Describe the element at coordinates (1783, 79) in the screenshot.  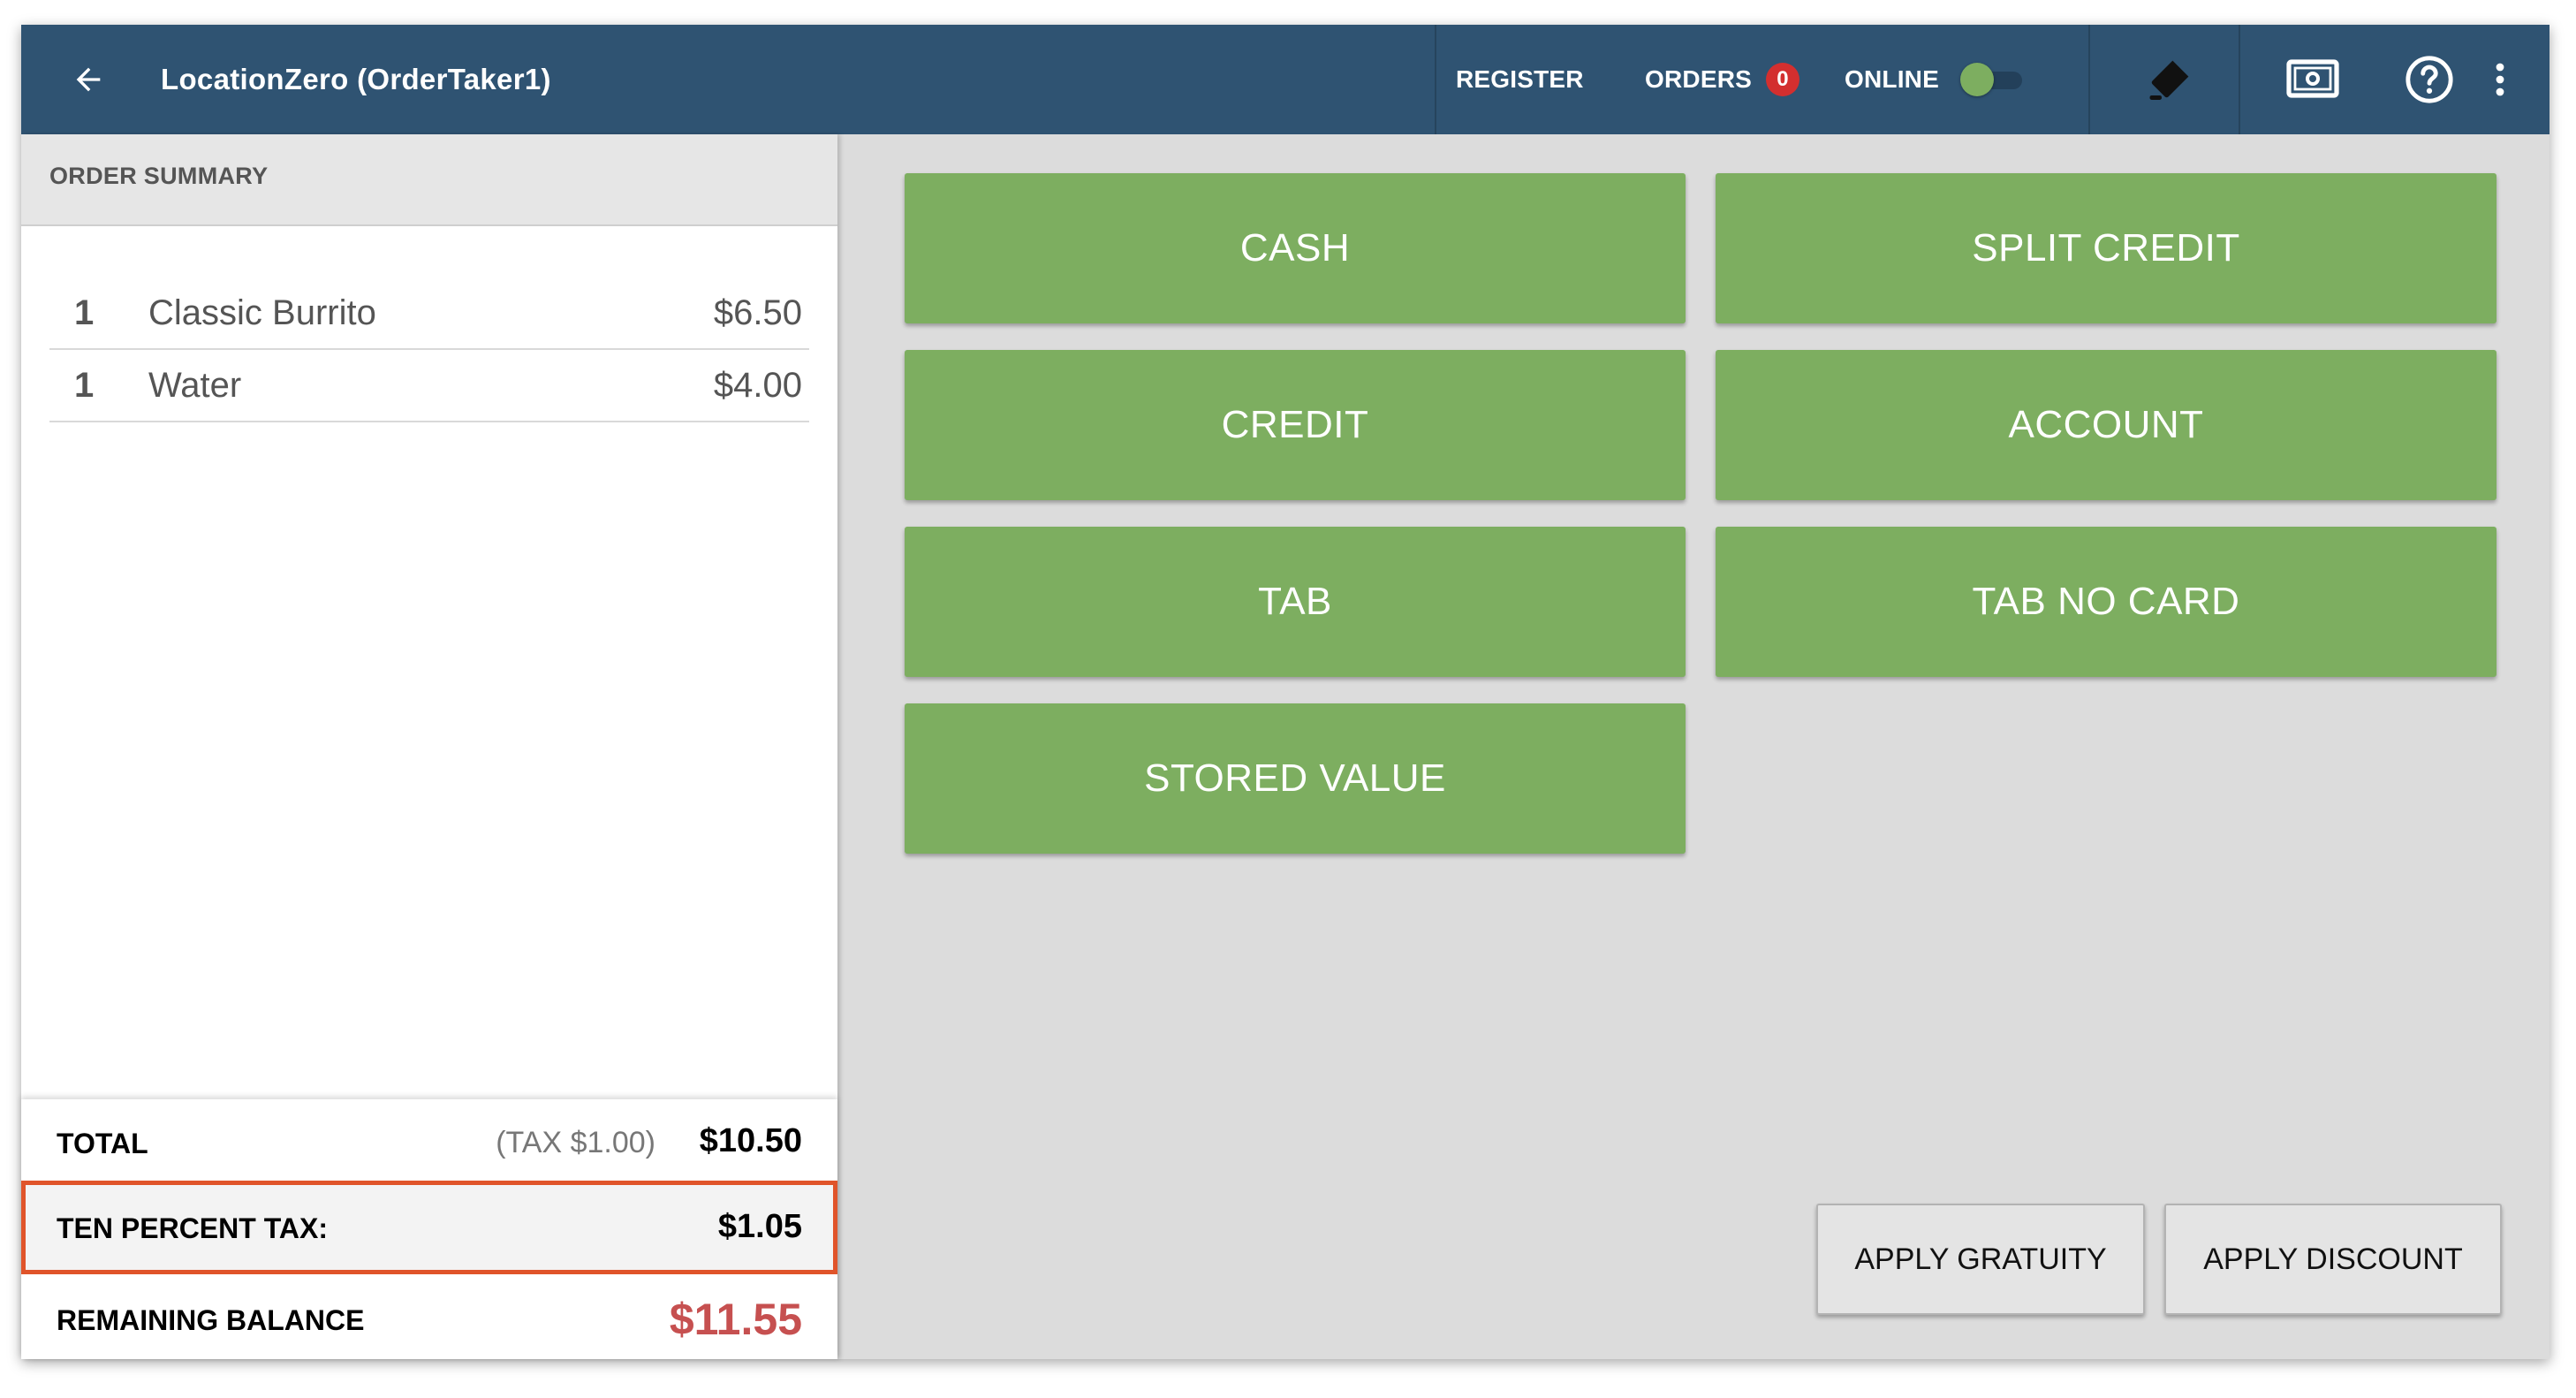
I see `orders-count-badge: 0` at that location.